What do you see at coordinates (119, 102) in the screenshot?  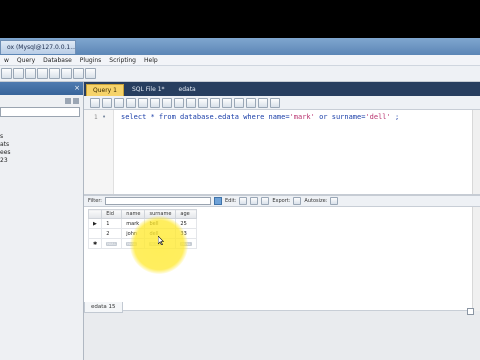 I see `execute-icon` at bounding box center [119, 102].